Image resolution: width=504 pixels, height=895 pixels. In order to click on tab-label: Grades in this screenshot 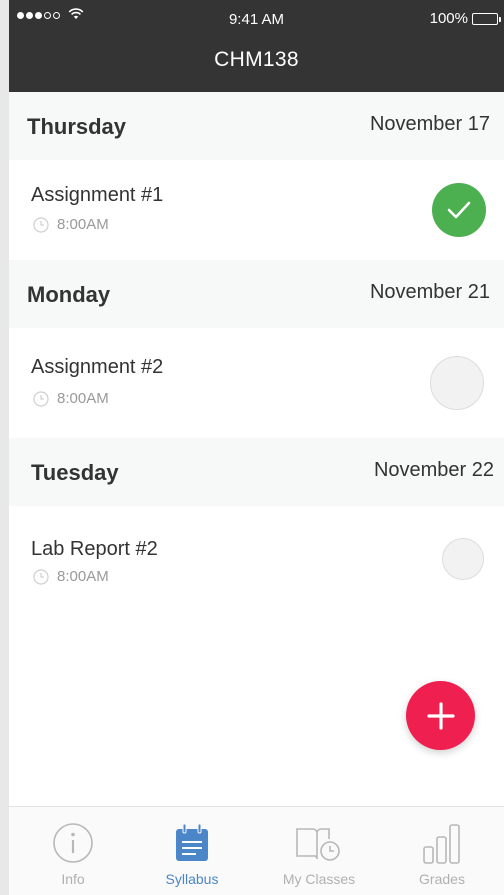, I will do `click(442, 879)`.